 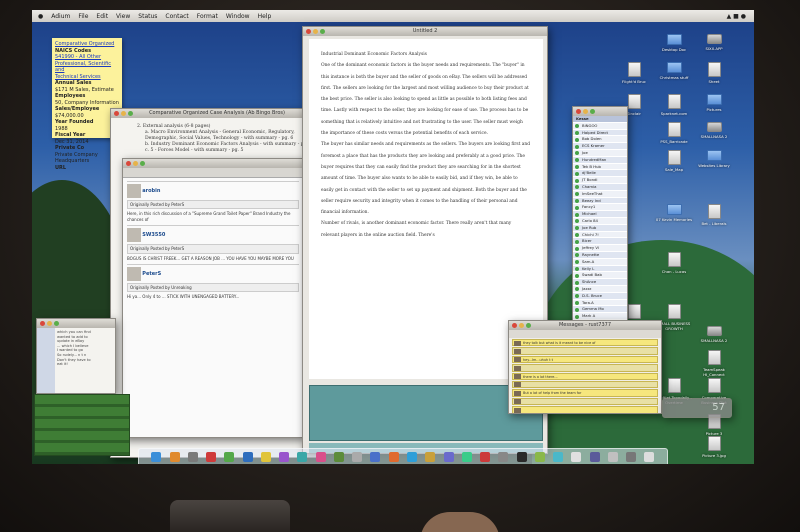 I want to click on desktop-icon: Pictures, so click(x=714, y=103).